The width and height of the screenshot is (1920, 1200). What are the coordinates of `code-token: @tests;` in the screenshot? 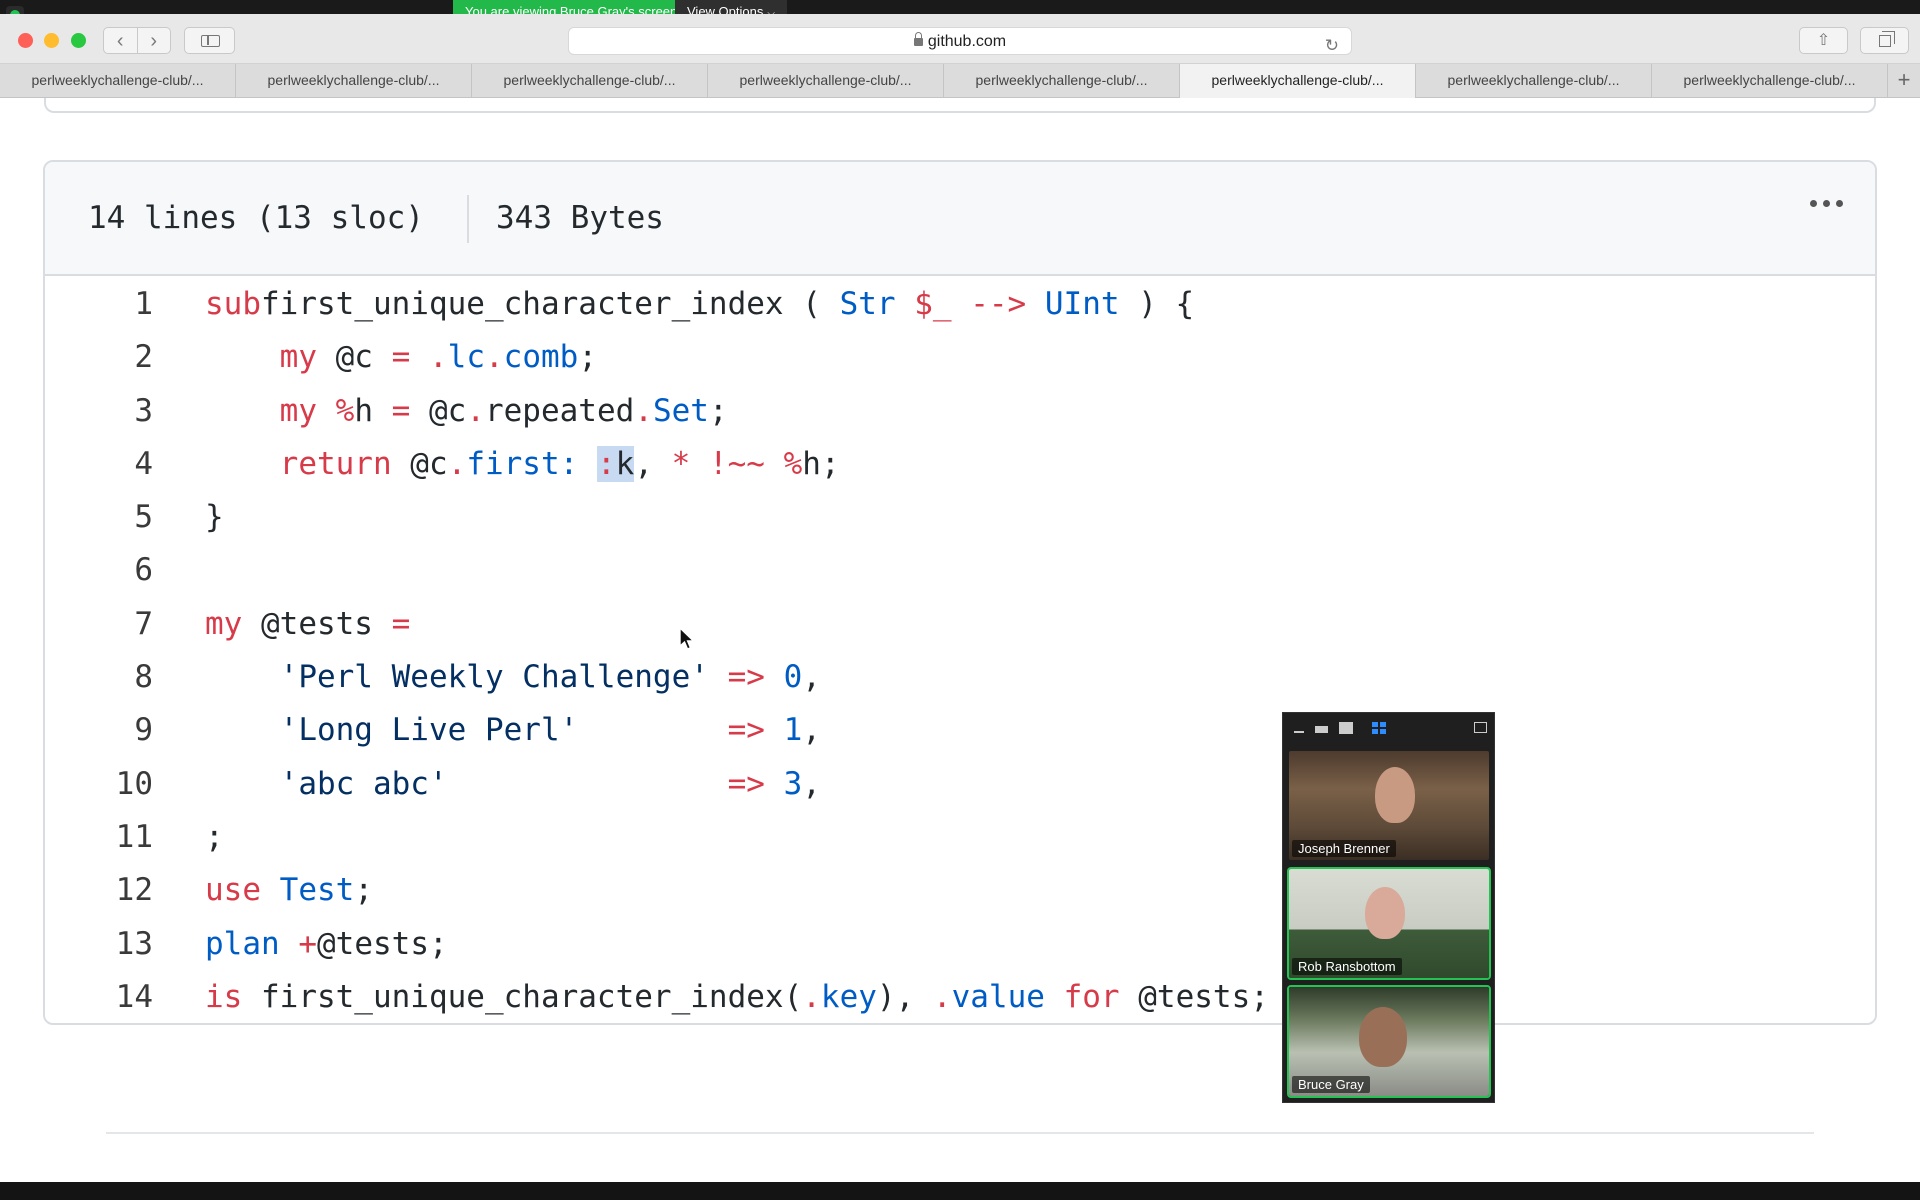 It's located at (1194, 996).